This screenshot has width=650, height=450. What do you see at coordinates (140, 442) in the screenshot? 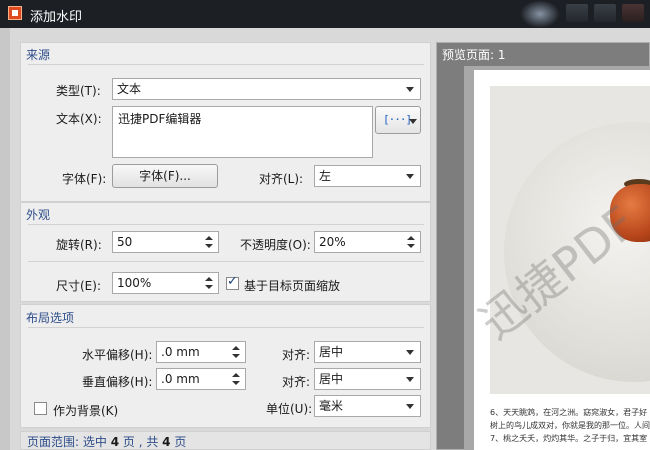
I see `page-range-middle: 页 , 共` at bounding box center [140, 442].